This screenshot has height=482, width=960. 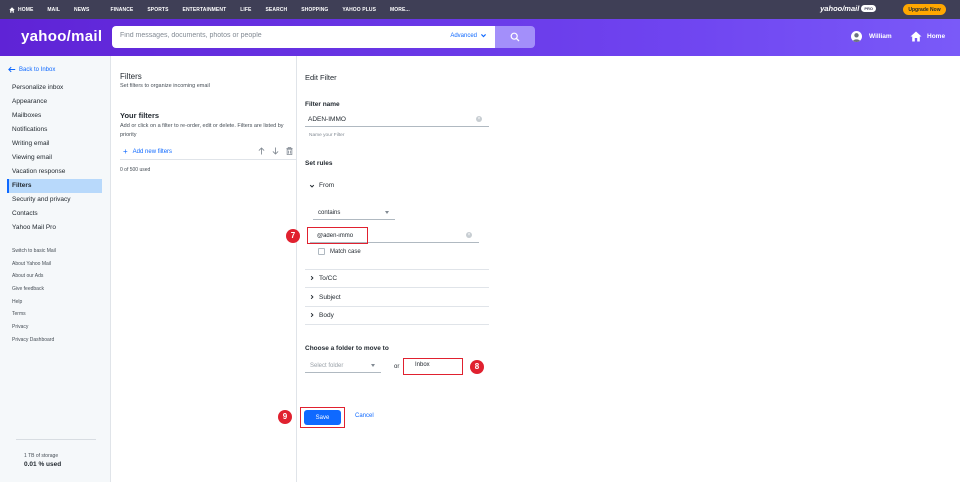 I want to click on sidebar-item-viewing-email: Viewing email, so click(x=54, y=158).